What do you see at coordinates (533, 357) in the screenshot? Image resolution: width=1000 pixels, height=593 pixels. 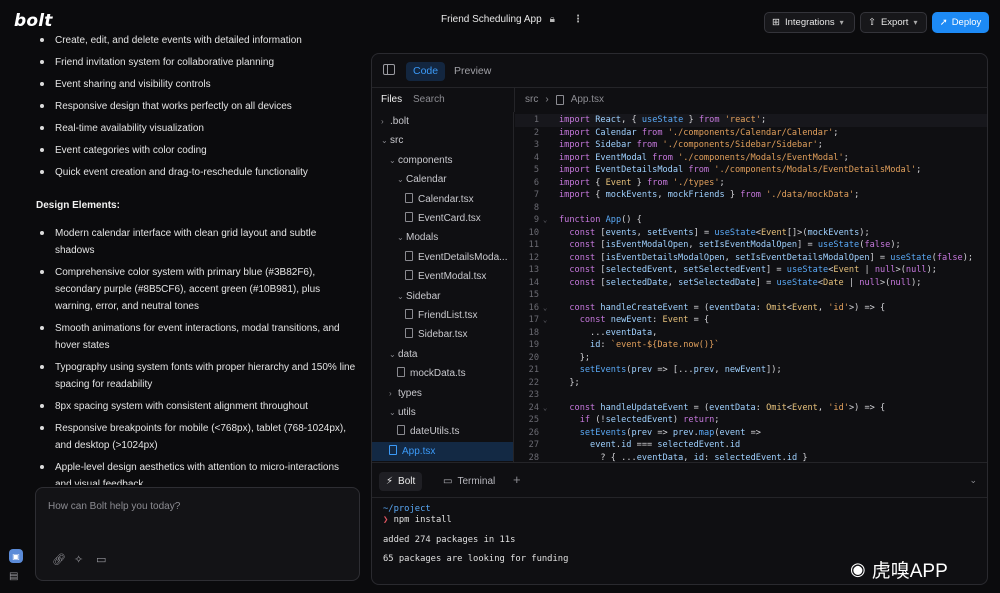 I see `line-number: 20` at bounding box center [533, 357].